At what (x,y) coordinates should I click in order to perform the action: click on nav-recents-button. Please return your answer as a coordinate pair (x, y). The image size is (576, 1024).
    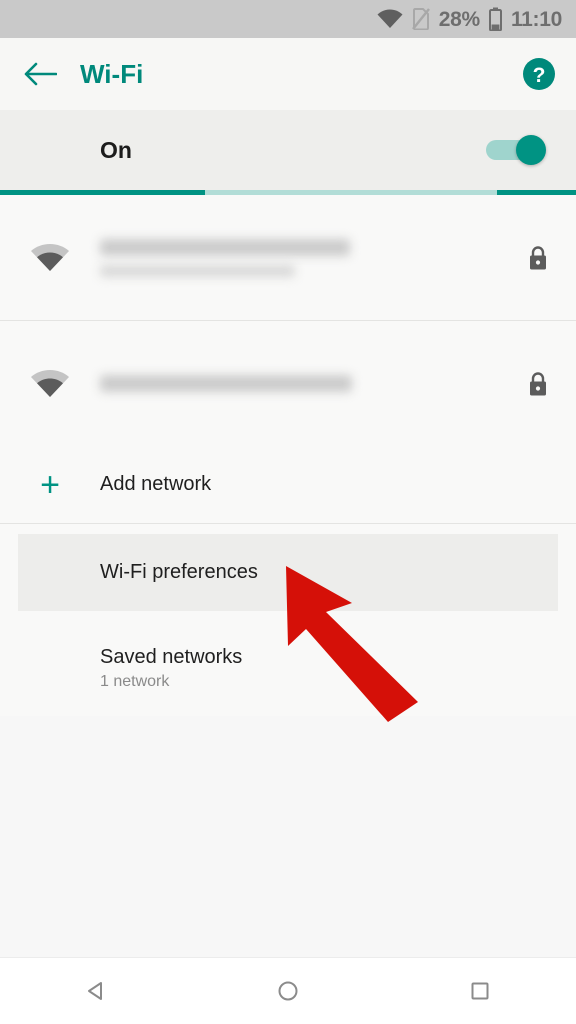
    Looking at the image, I should click on (480, 991).